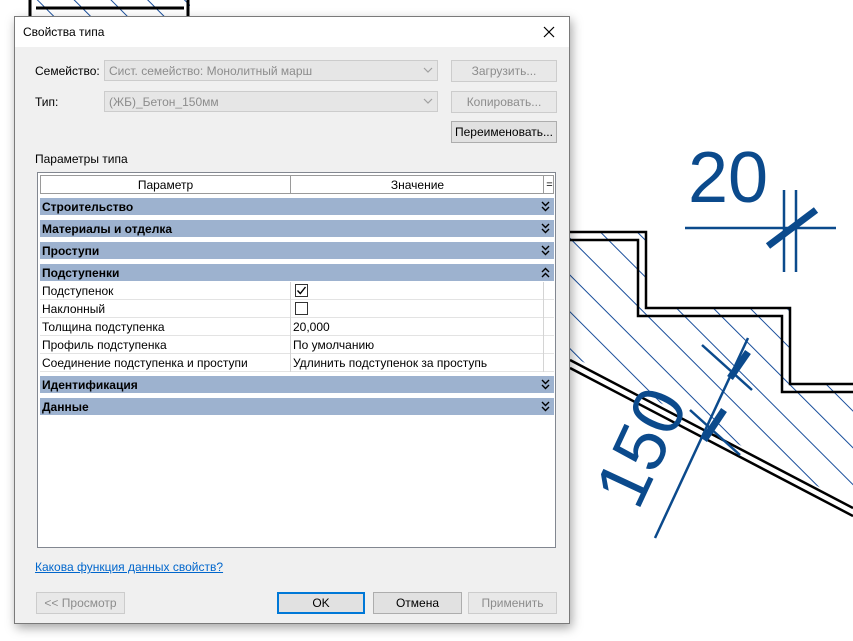  I want to click on type-value: (ЖБ)_Бетон_150мм, so click(164, 102).